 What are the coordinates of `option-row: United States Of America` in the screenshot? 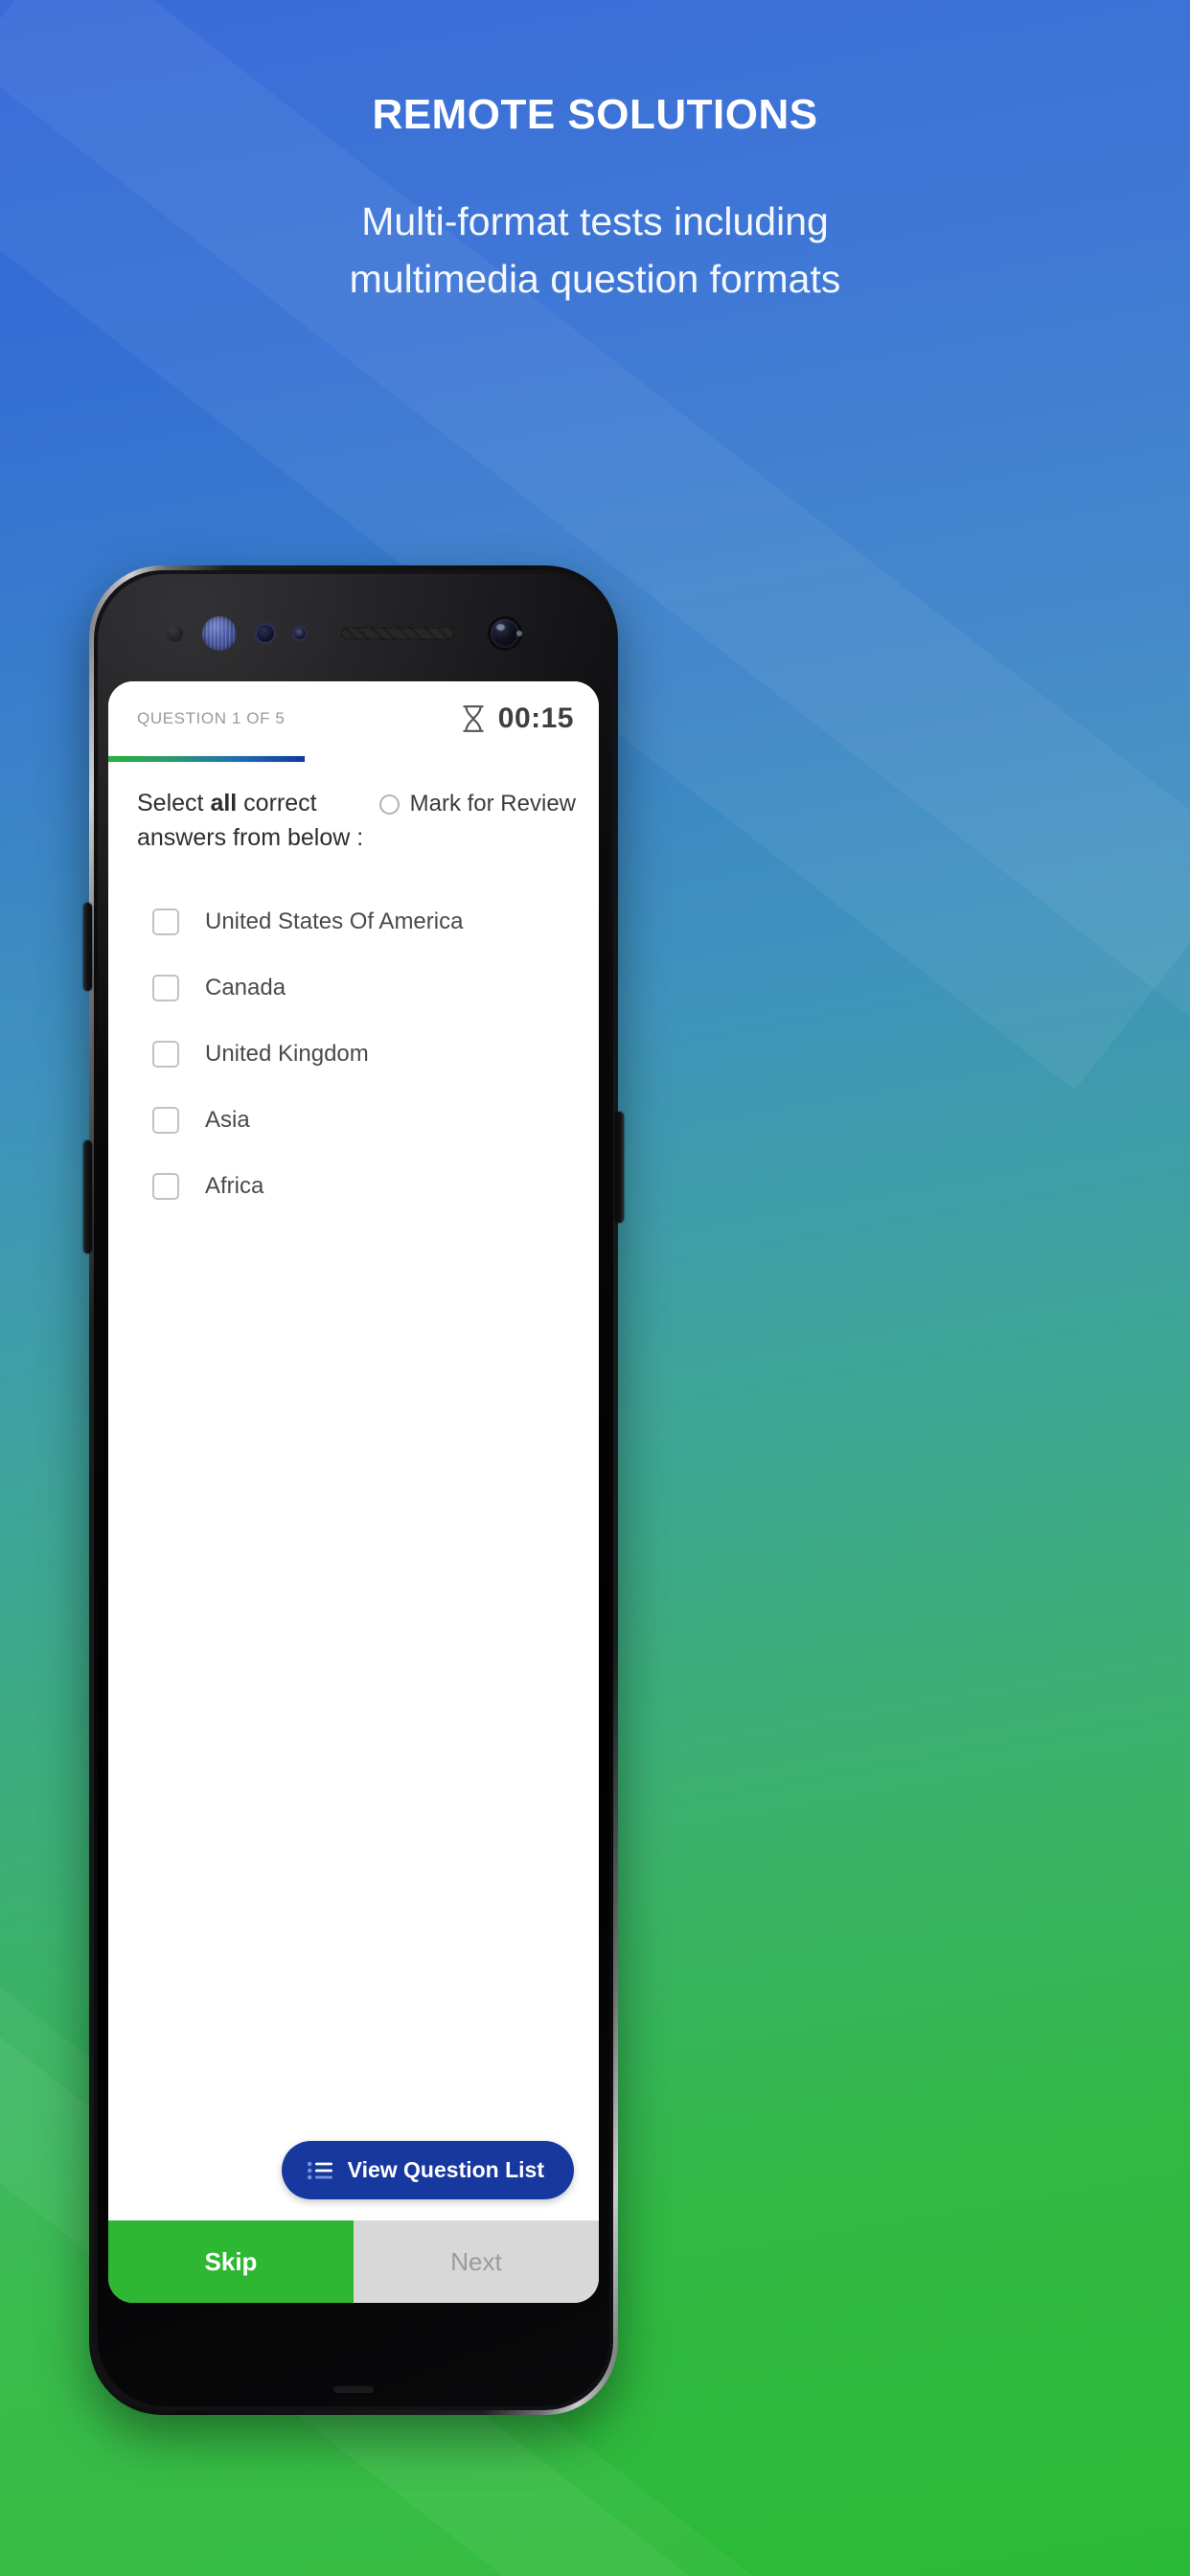 It's located at (357, 922).